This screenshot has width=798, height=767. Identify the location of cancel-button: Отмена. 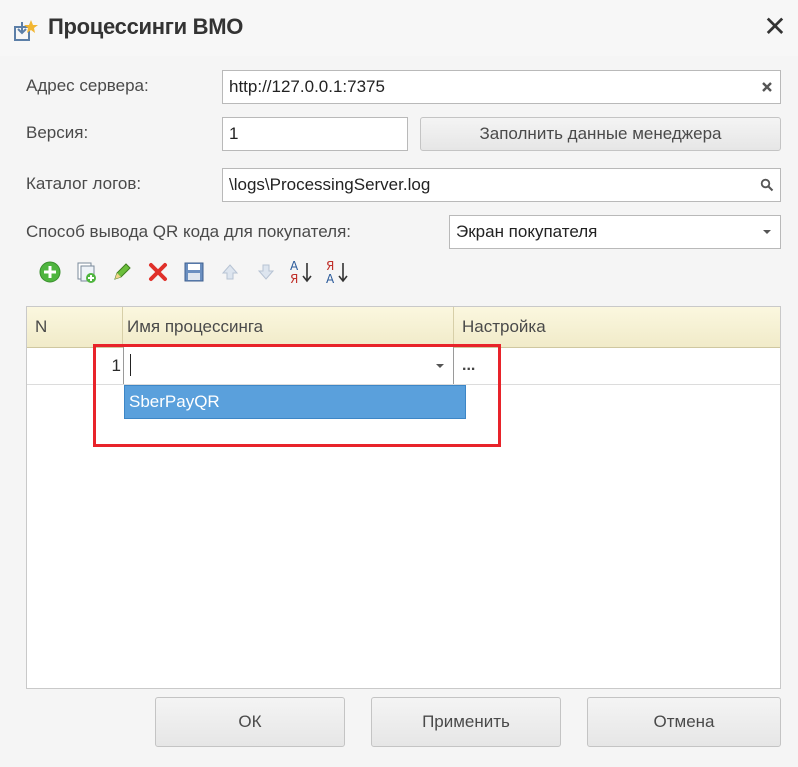
(684, 722).